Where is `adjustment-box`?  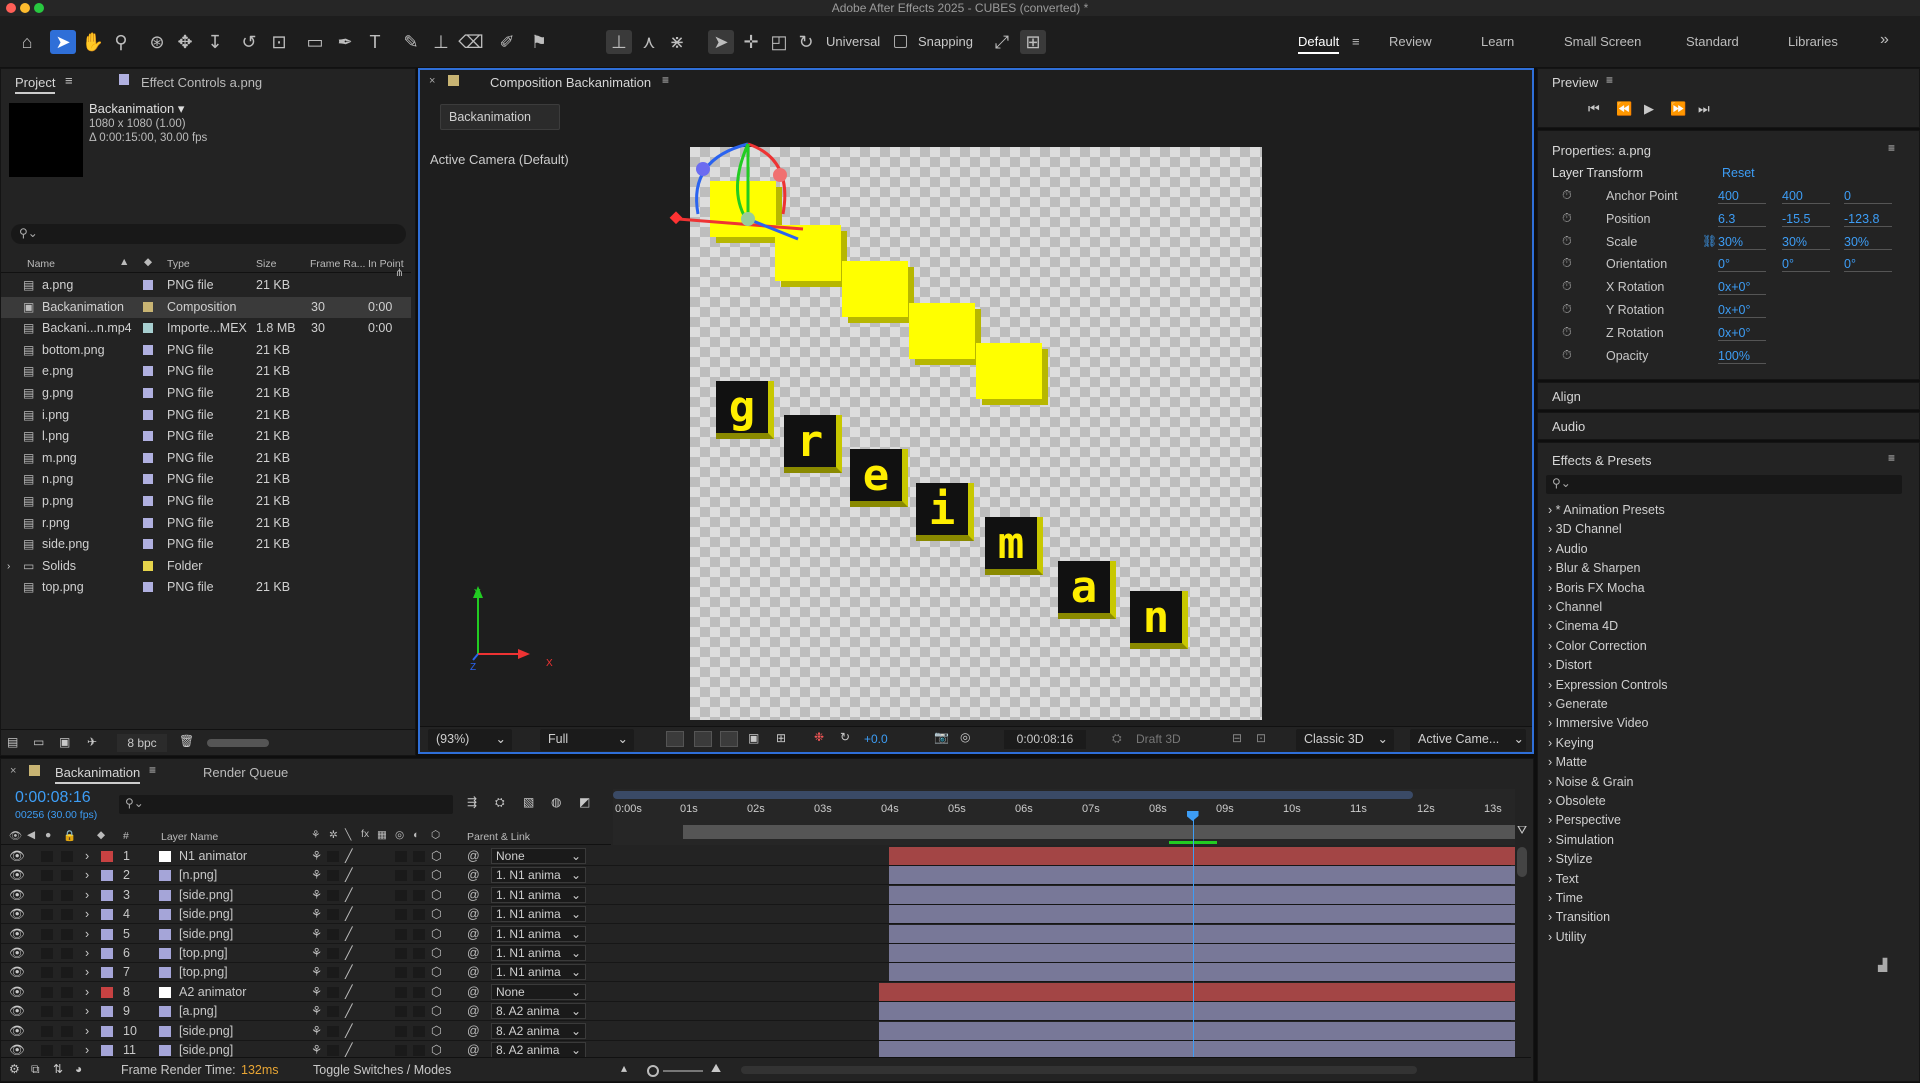 adjustment-box is located at coordinates (419, 915).